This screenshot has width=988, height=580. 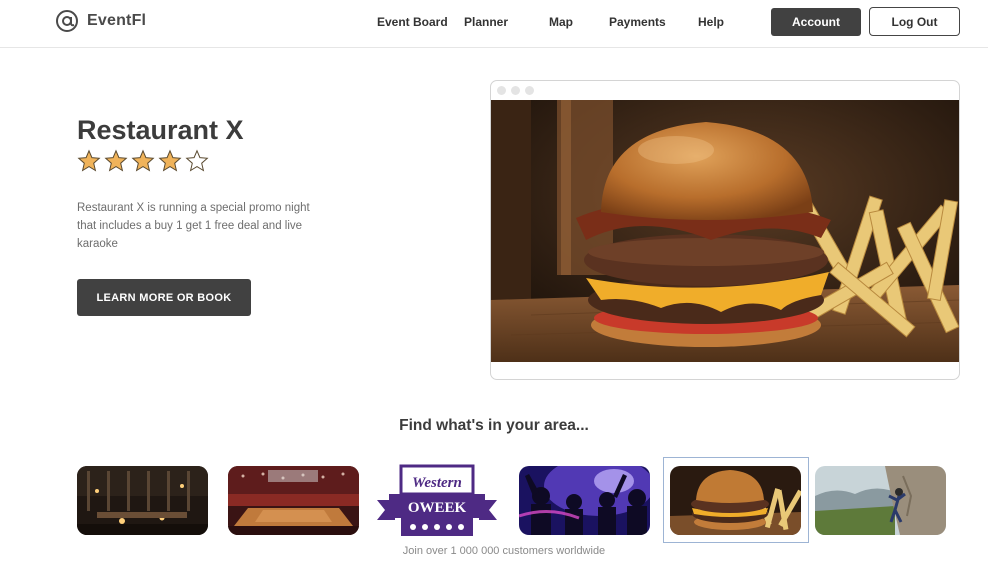 I want to click on western-oweek-badge: Western OWEEK, so click(x=437, y=501).